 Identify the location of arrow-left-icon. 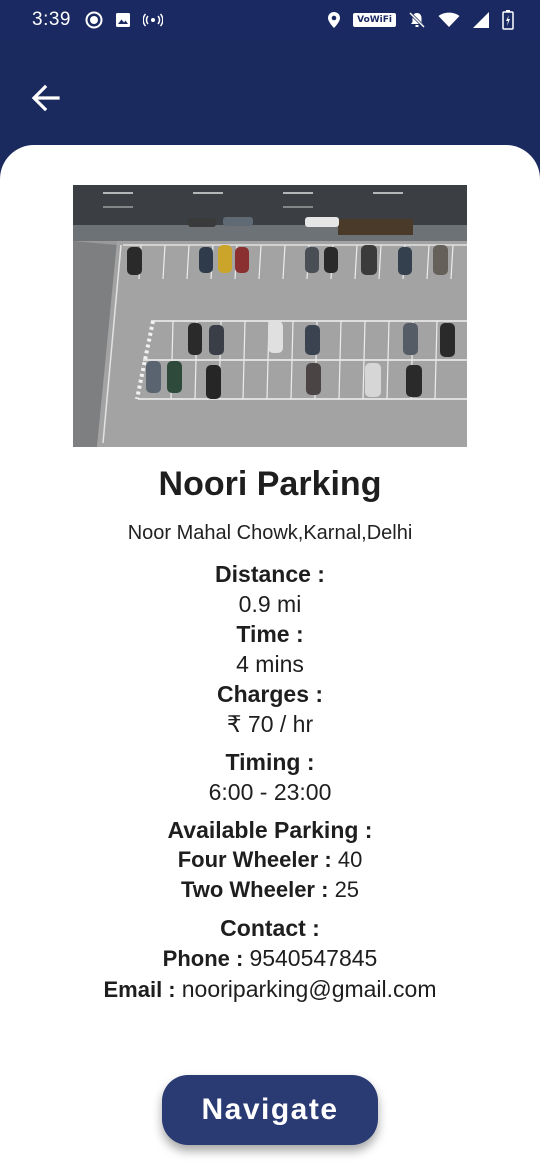
(45, 98).